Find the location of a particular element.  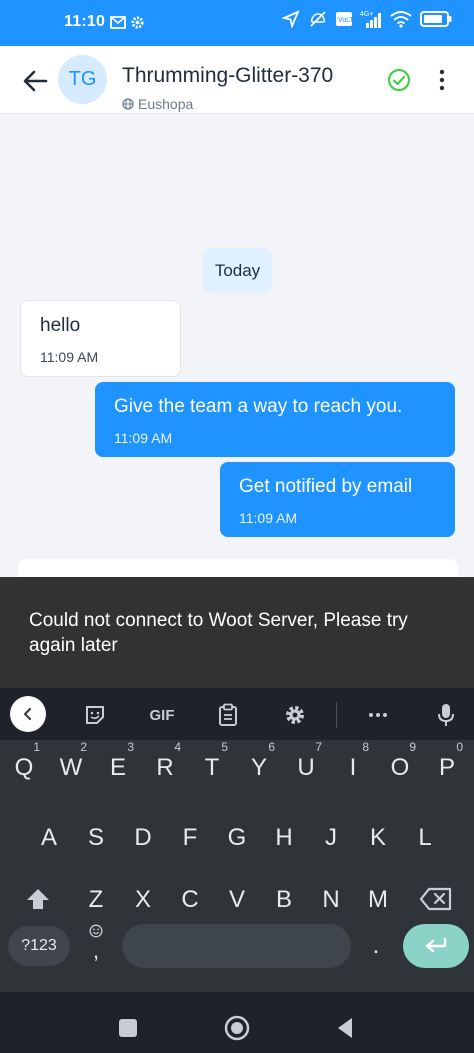

key-z: Z is located at coordinates (96, 900).